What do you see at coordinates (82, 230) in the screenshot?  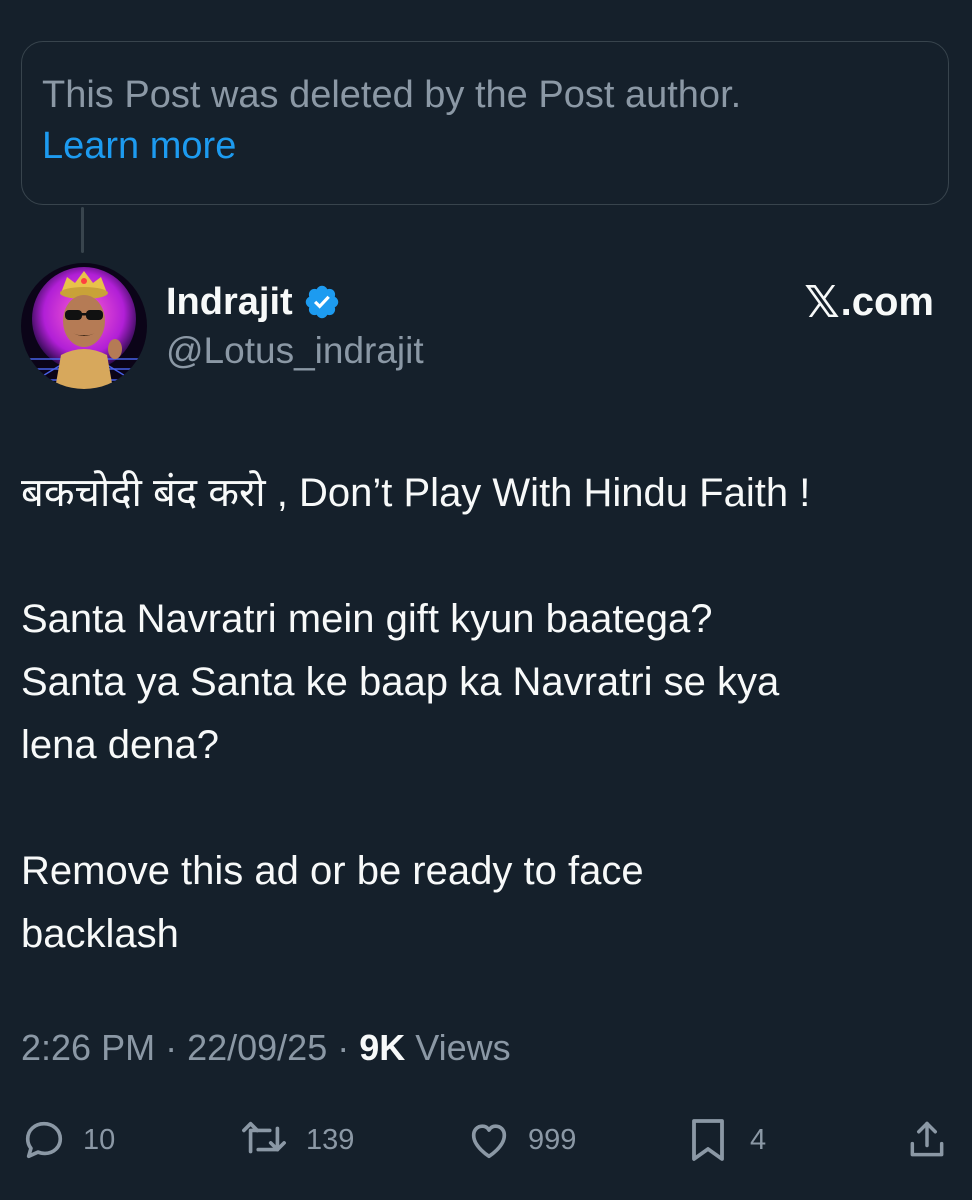 I see `thread-connector-line` at bounding box center [82, 230].